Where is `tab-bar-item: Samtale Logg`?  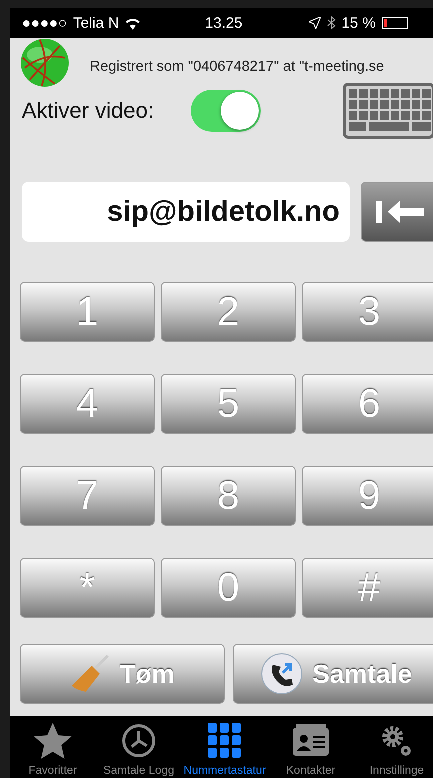
tab-bar-item: Samtale Logg is located at coordinates (139, 747).